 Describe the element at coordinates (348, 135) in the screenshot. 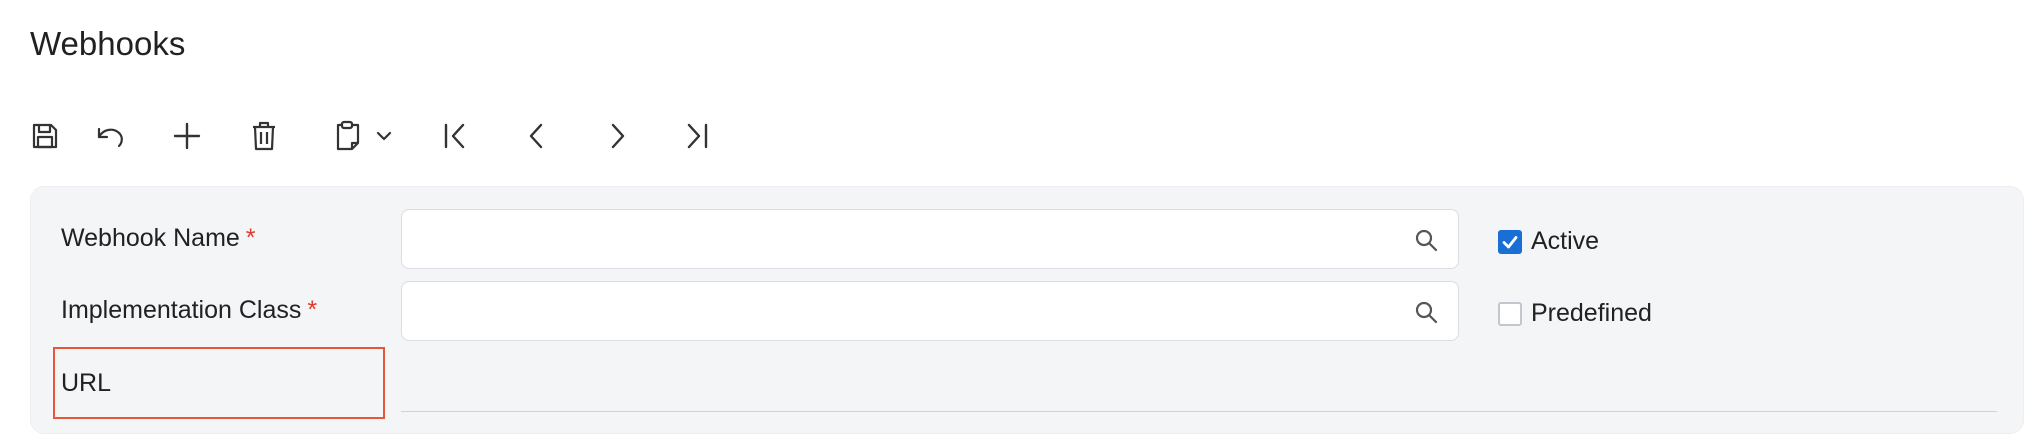

I see `clipboard-icon` at that location.